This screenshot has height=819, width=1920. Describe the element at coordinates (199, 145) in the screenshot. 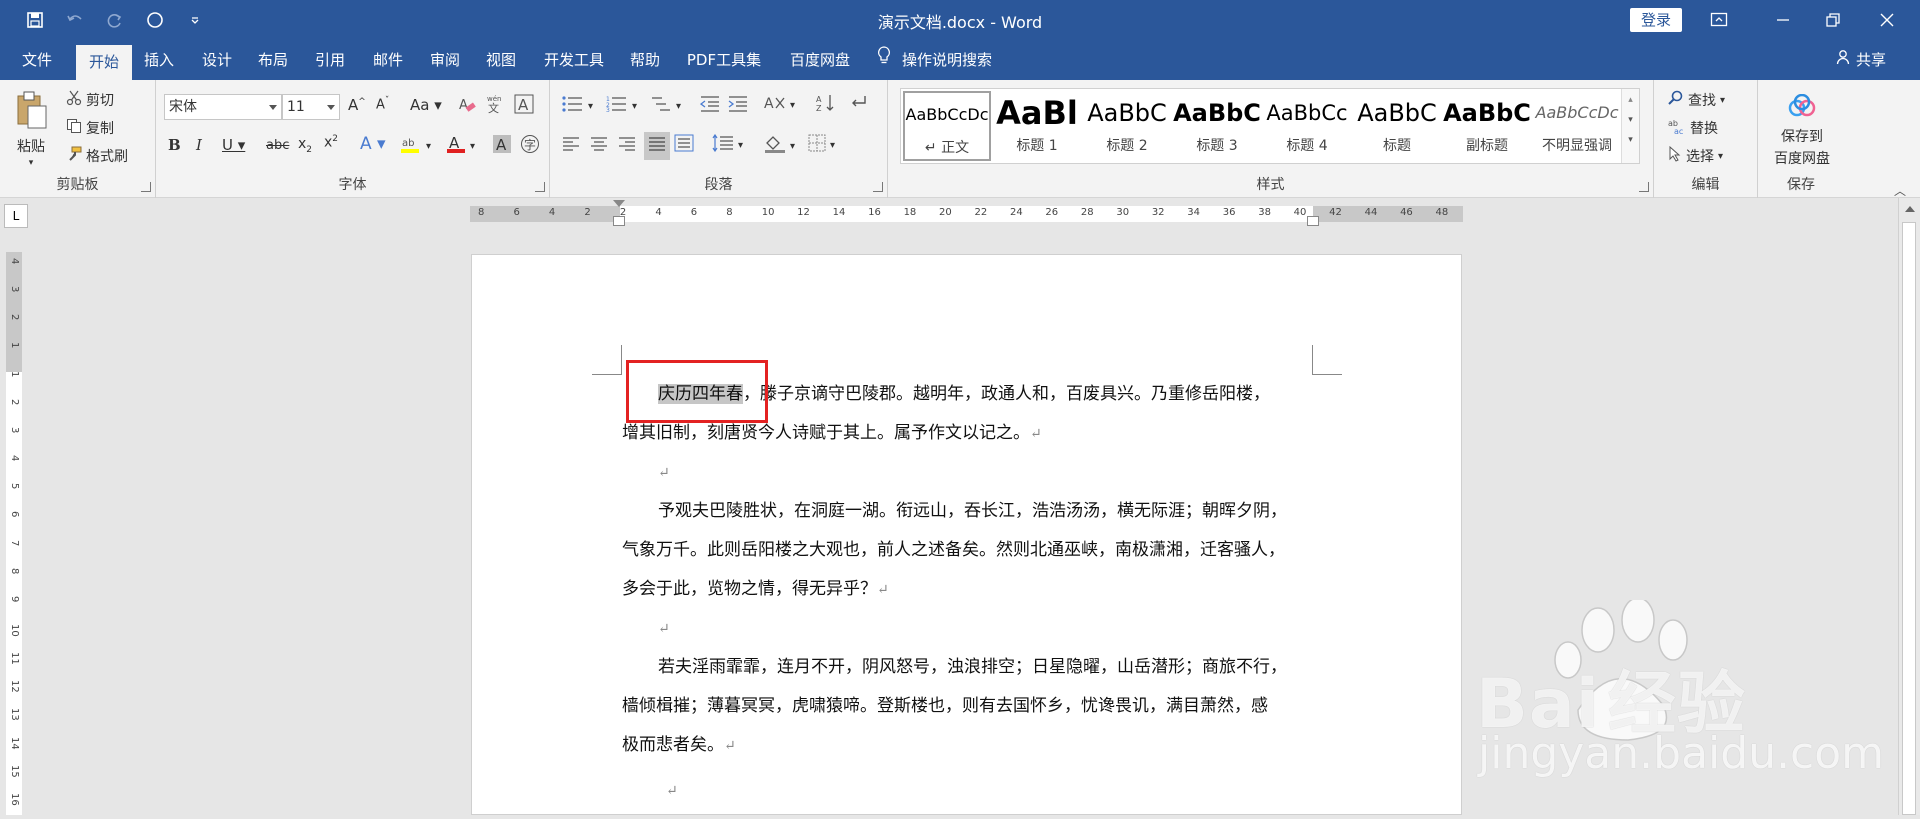

I see `italic-button: I` at that location.